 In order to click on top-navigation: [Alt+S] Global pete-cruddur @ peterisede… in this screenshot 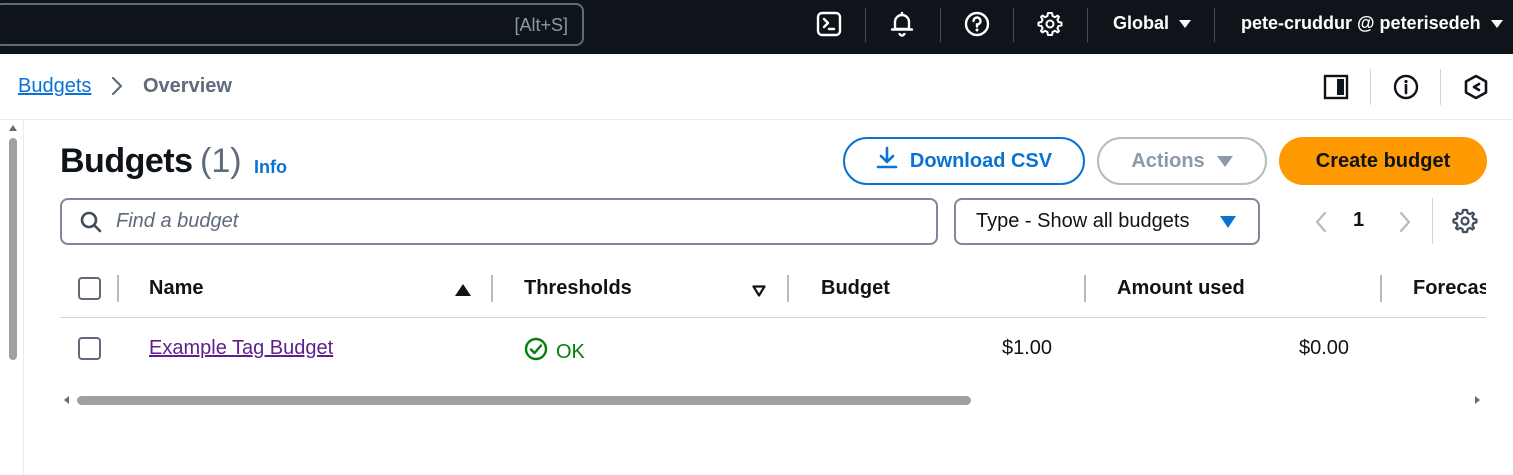, I will do `click(756, 27)`.